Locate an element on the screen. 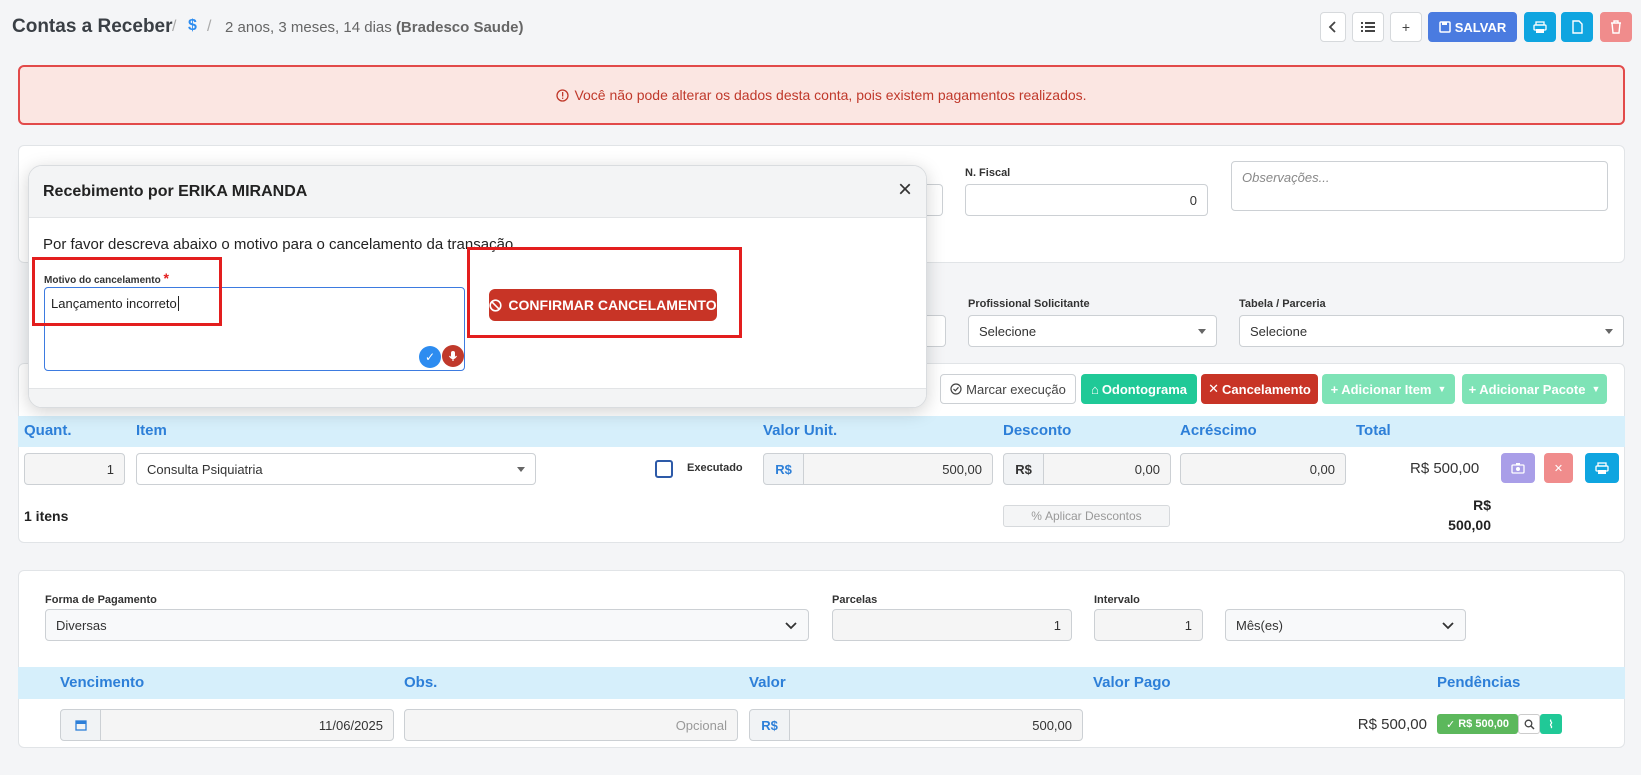 This screenshot has width=1641, height=775. periodo-select: Mês(es) is located at coordinates (1345, 625).